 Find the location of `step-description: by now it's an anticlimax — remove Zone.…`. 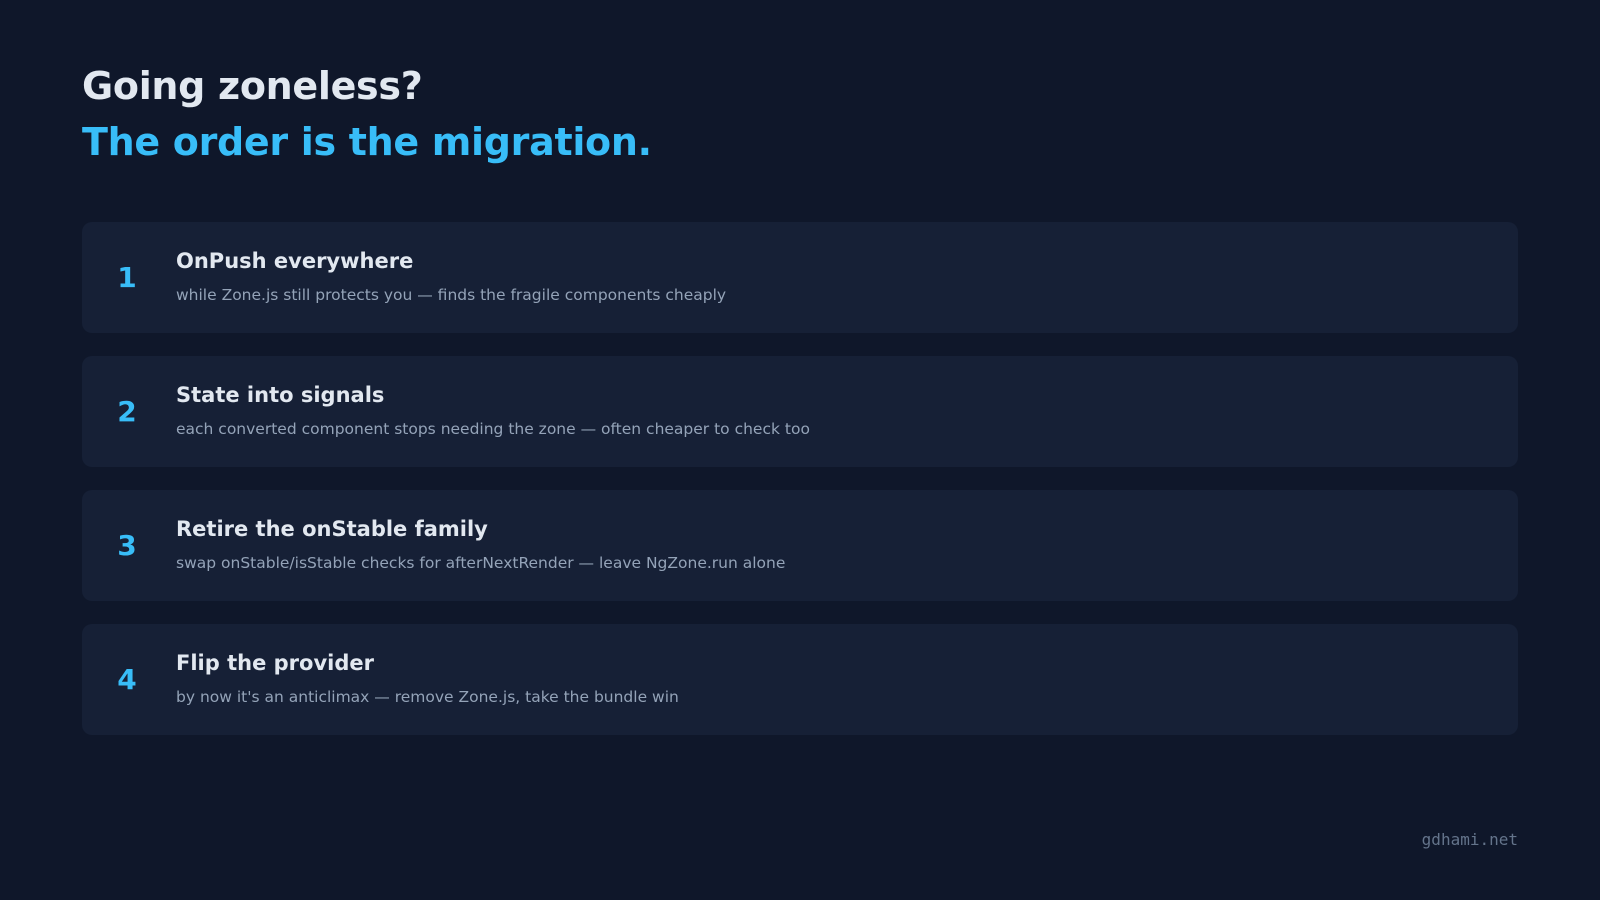

step-description: by now it's an anticlimax — remove Zone.… is located at coordinates (427, 697).